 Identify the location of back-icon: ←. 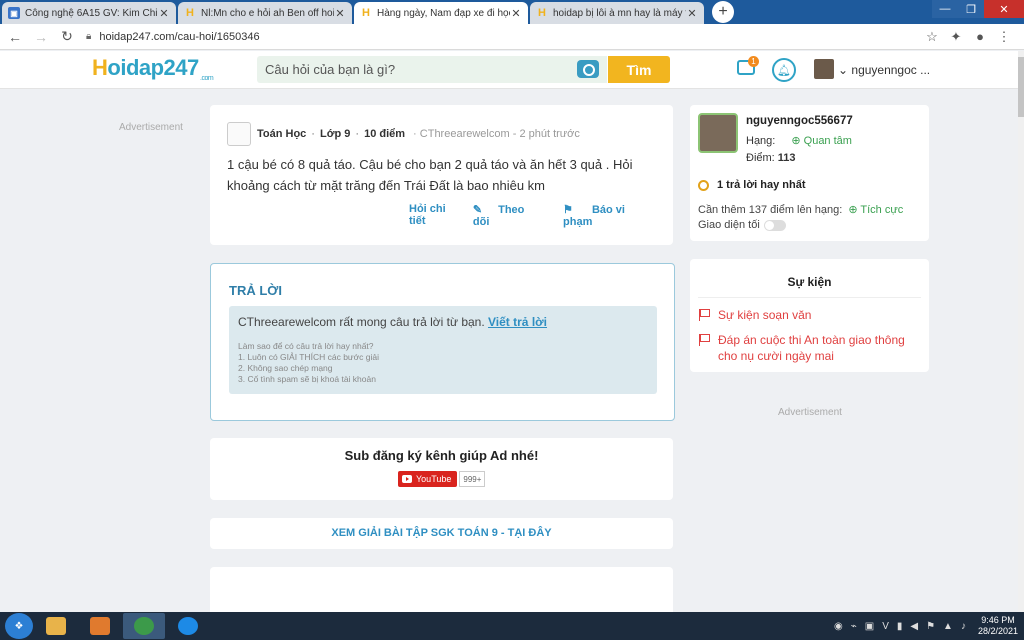
(15, 37).